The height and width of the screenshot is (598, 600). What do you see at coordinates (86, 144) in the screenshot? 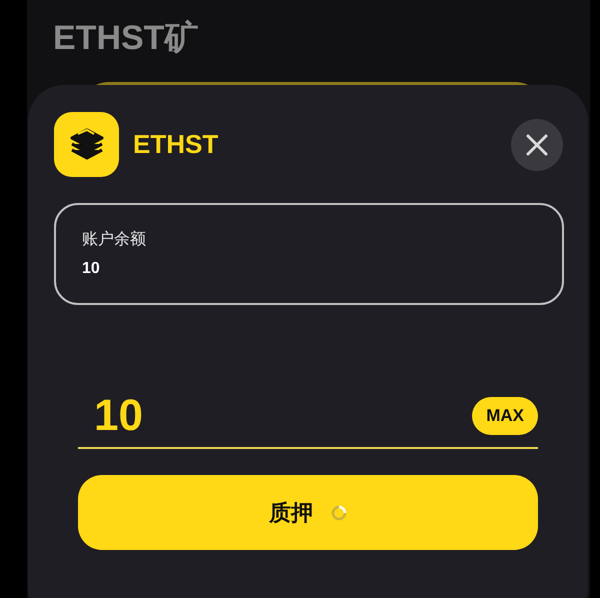
I see `token-logo-icon` at bounding box center [86, 144].